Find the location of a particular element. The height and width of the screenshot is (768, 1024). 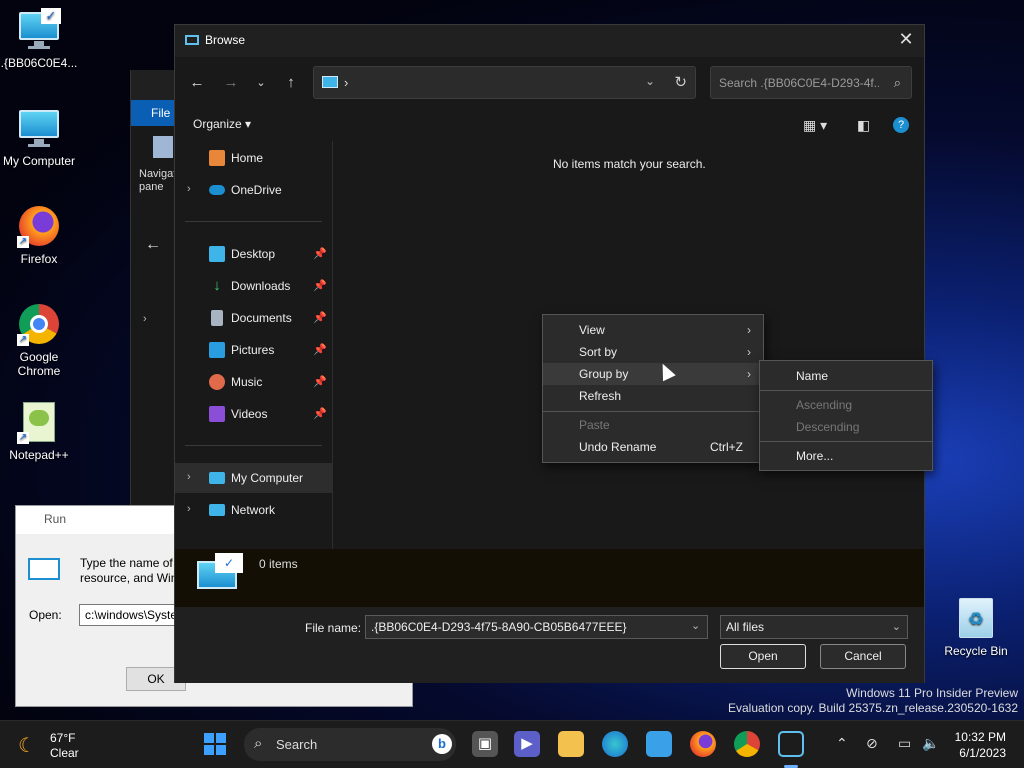

start-button is located at coordinates (215, 744).